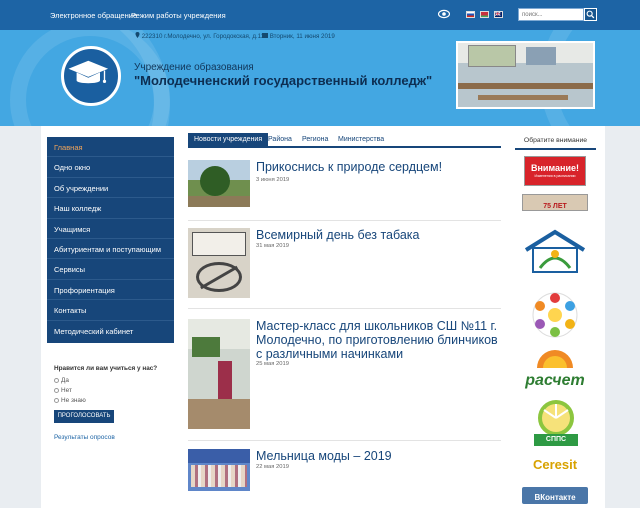 Image resolution: width=640 pixels, height=508 pixels. I want to click on thumb-stage, so click(219, 456).